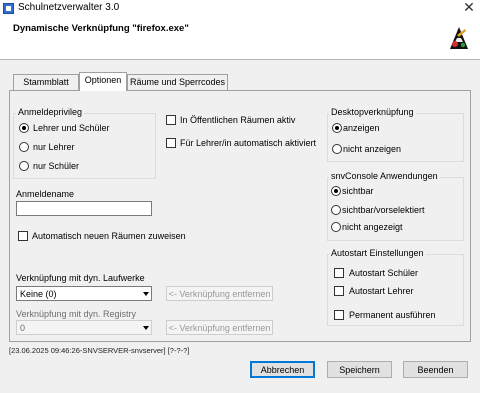 The width and height of the screenshot is (480, 393). What do you see at coordinates (54, 147) in the screenshot?
I see `radio-nur-lehrer-label: nur Lehrer` at bounding box center [54, 147].